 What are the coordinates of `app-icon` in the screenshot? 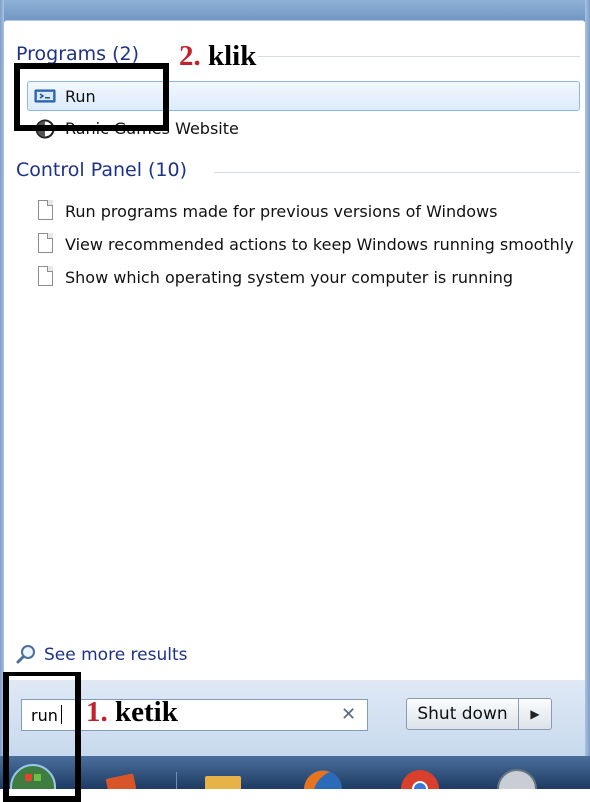 It's located at (517, 785).